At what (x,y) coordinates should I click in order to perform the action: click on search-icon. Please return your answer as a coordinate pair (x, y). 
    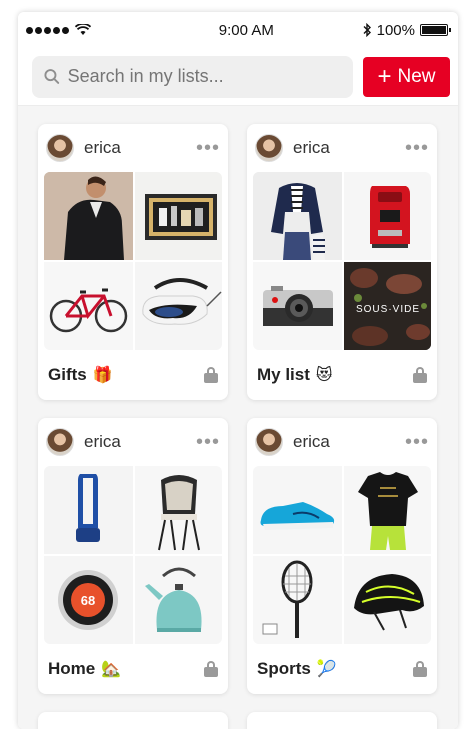
    Looking at the image, I should click on (52, 76).